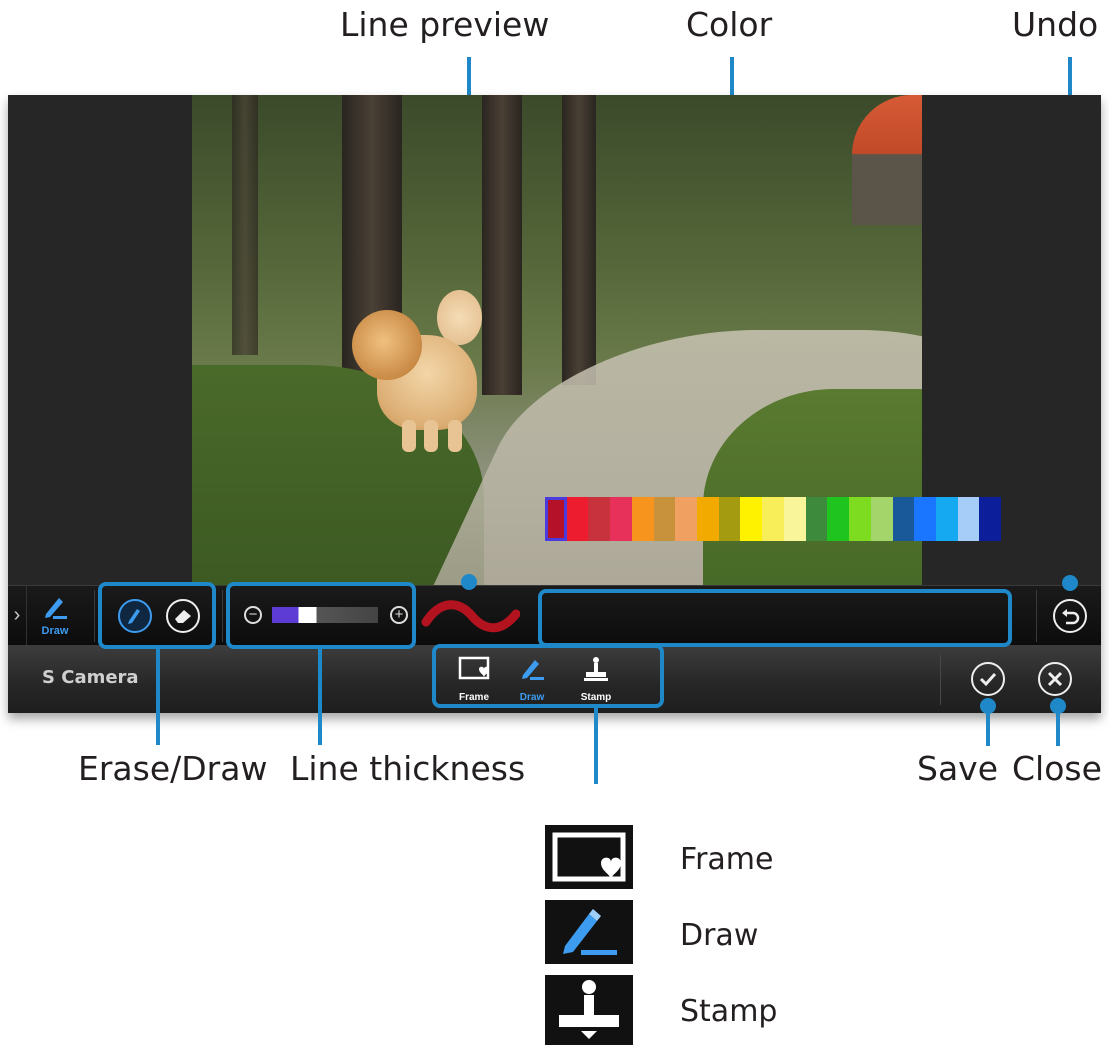 The image size is (1109, 1051). What do you see at coordinates (729, 1011) in the screenshot?
I see `legend-stamp-label: Stamp` at bounding box center [729, 1011].